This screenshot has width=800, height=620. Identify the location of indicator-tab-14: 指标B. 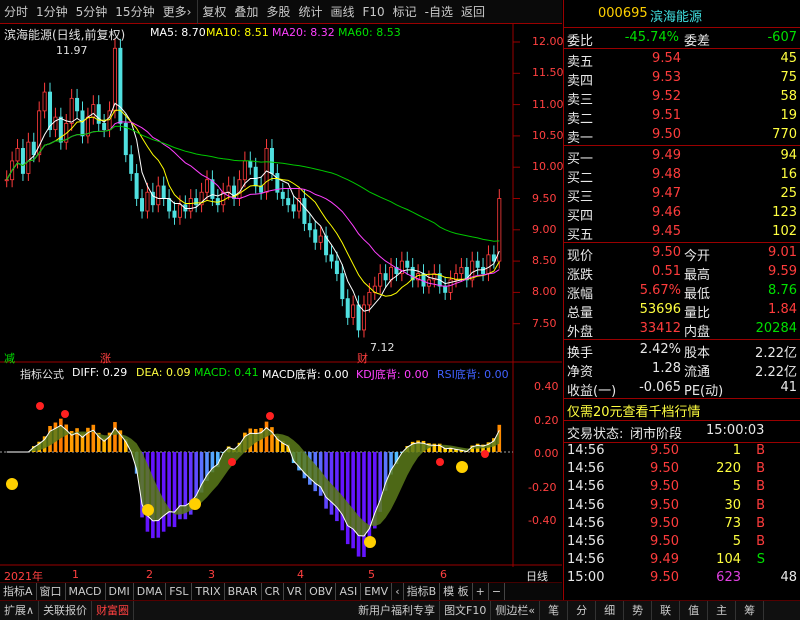
(422, 591).